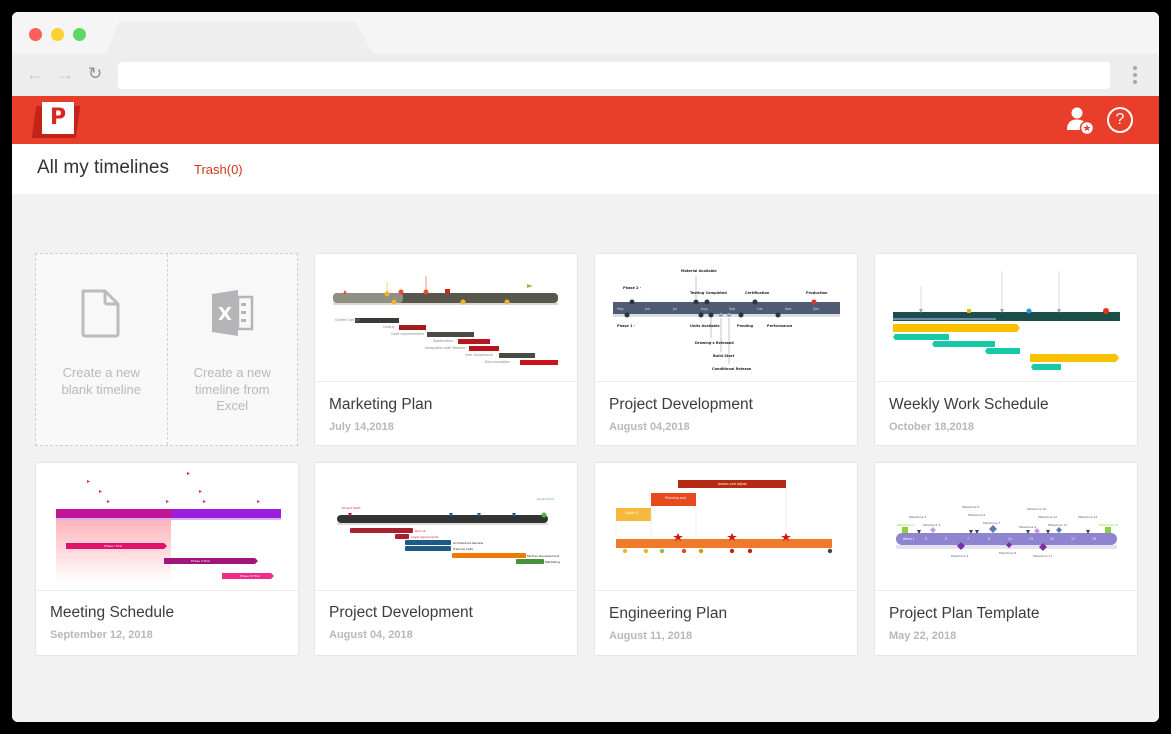 The height and width of the screenshot is (734, 1171). Describe the element at coordinates (79, 34) in the screenshot. I see `maximize-window-button` at that location.